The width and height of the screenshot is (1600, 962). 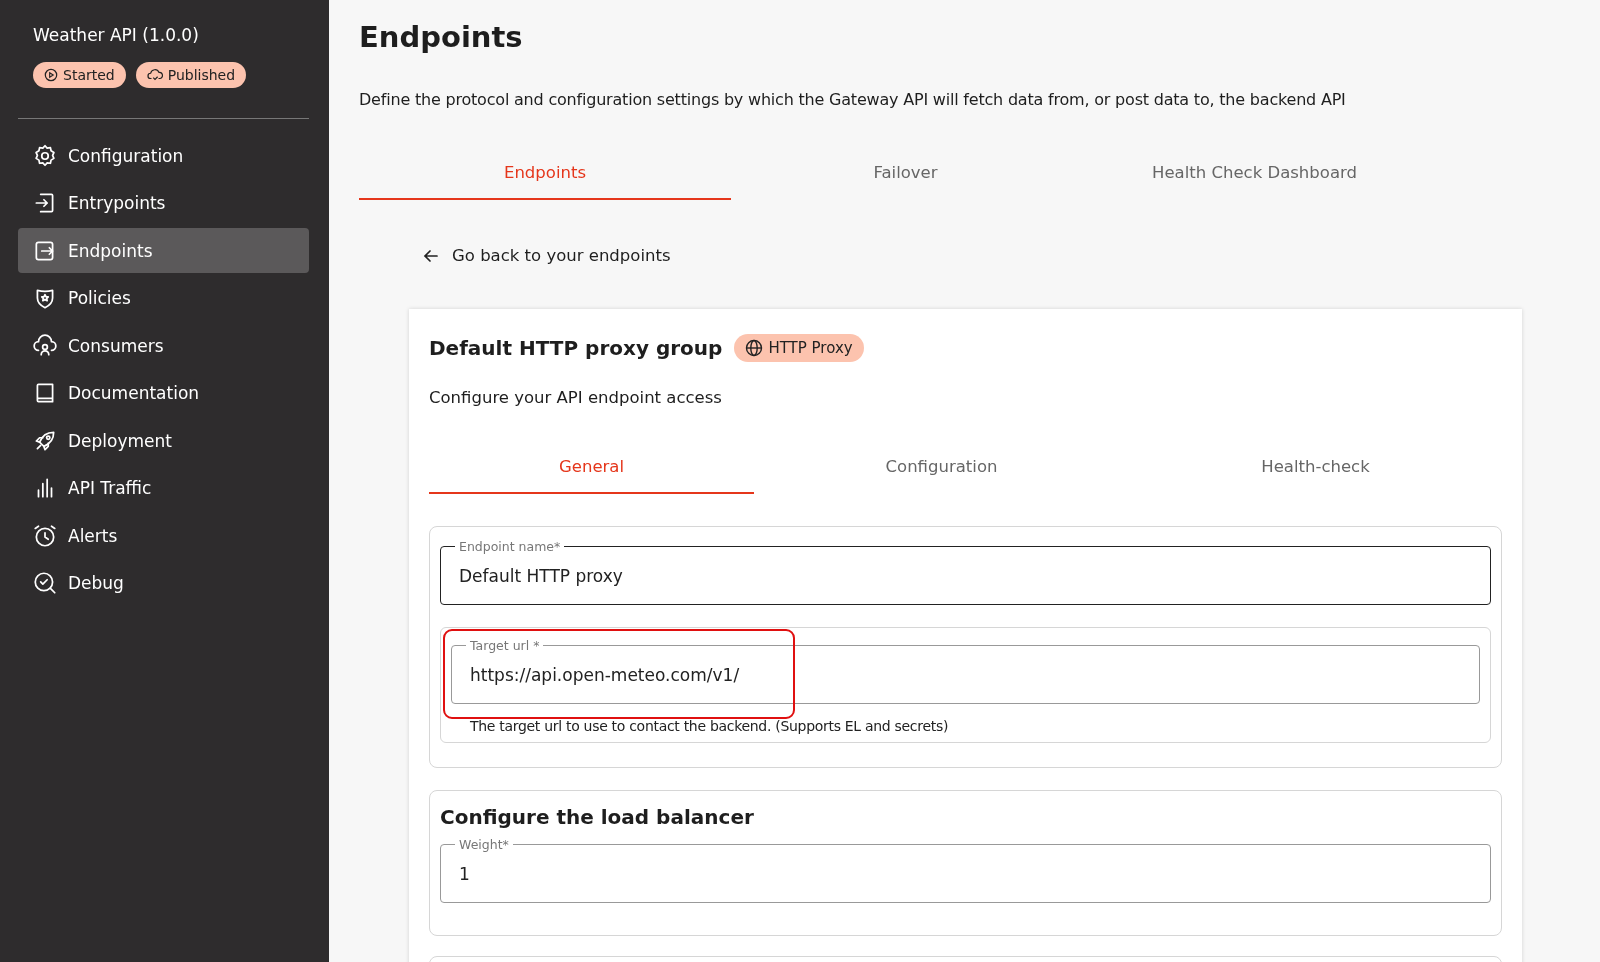 I want to click on sidebar-item: API Traffic, so click(x=163, y=488).